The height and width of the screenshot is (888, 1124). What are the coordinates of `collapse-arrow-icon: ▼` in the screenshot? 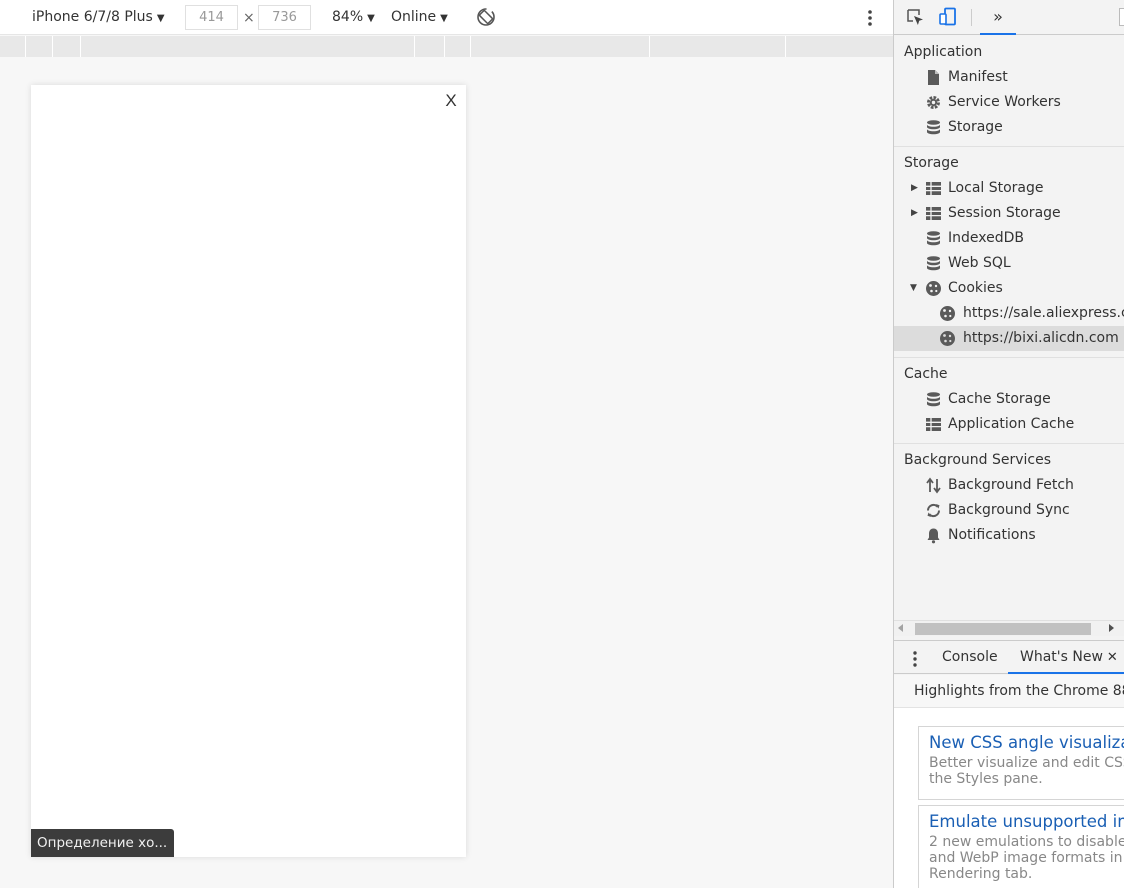 It's located at (913, 288).